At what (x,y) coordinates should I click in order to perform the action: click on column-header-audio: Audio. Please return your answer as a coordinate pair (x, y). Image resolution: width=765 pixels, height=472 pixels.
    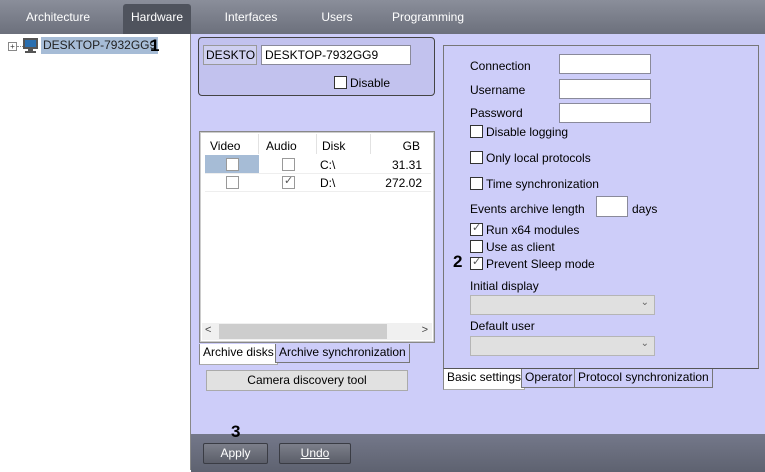
    Looking at the image, I should click on (281, 146).